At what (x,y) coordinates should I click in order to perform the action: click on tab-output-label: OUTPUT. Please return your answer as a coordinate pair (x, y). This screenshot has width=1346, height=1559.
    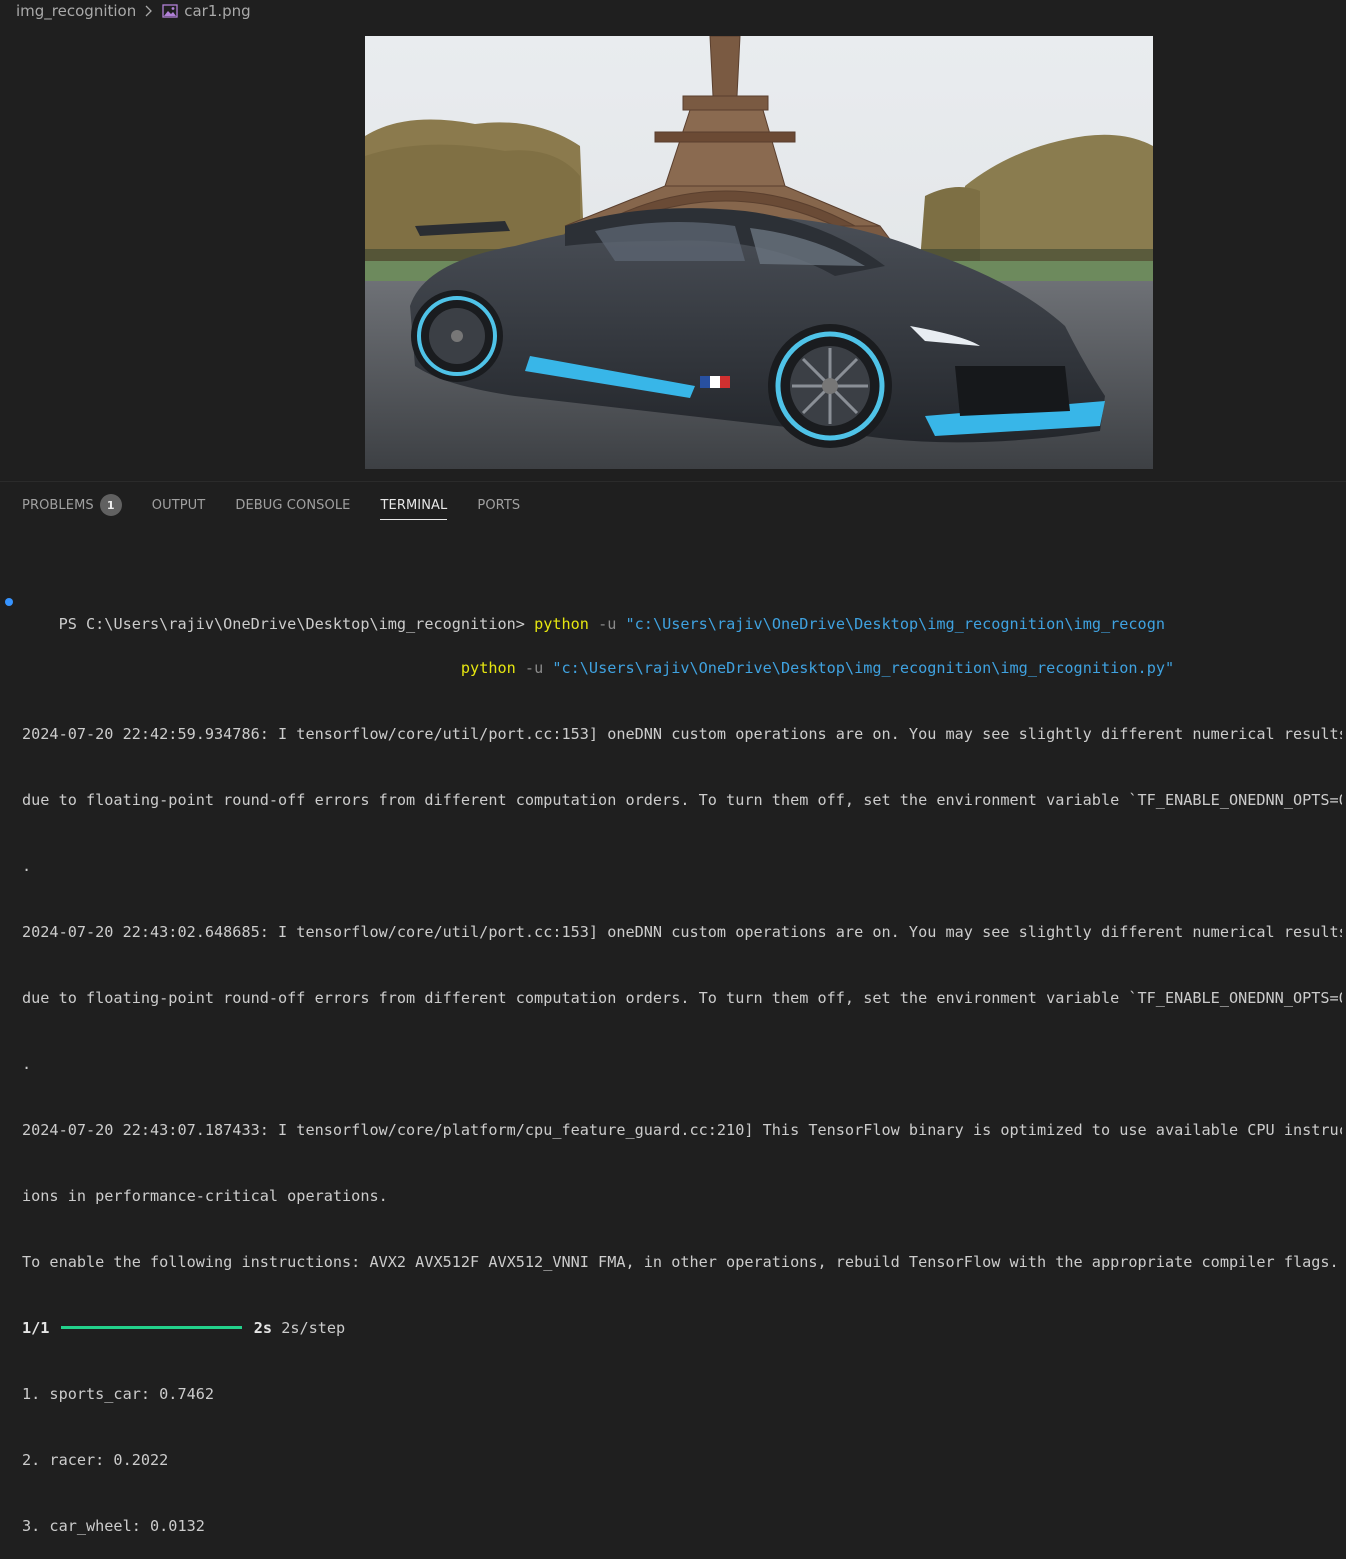
    Looking at the image, I should click on (178, 505).